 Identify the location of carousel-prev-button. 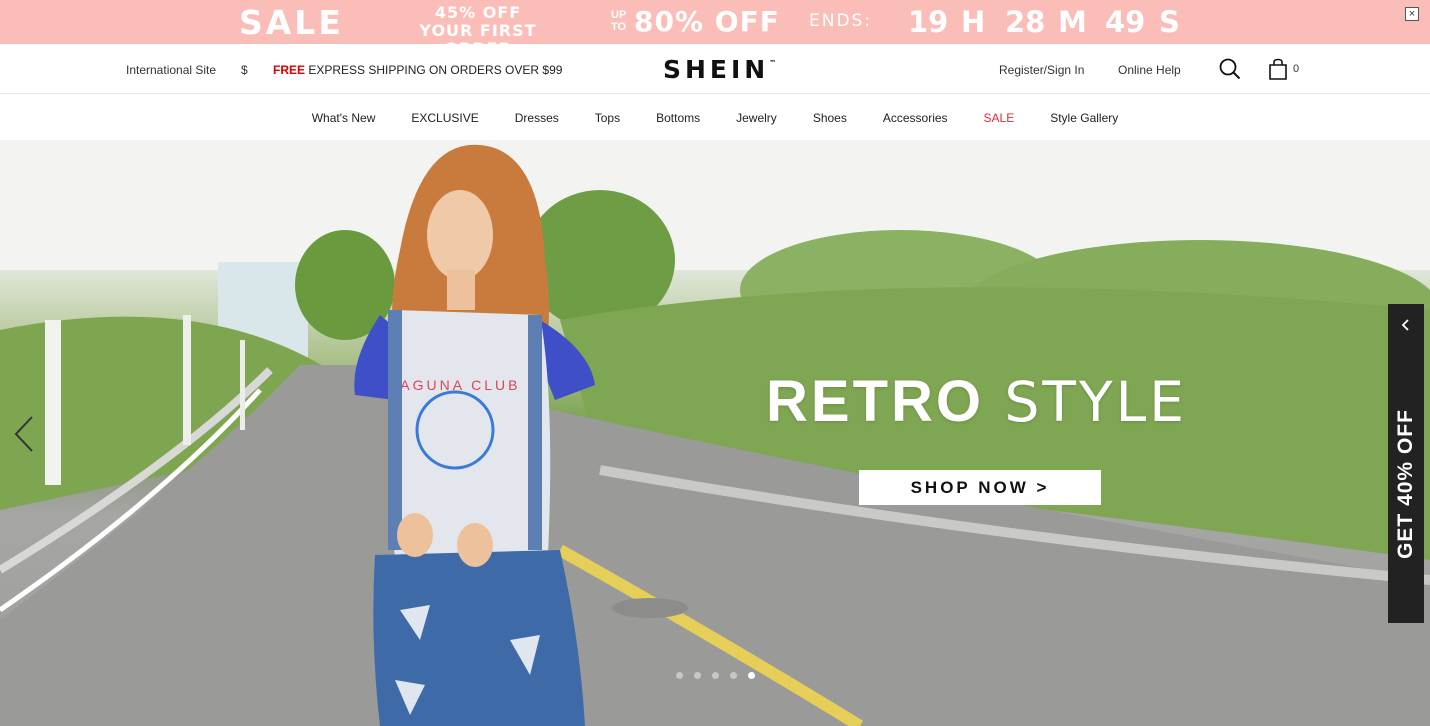
(25, 434).